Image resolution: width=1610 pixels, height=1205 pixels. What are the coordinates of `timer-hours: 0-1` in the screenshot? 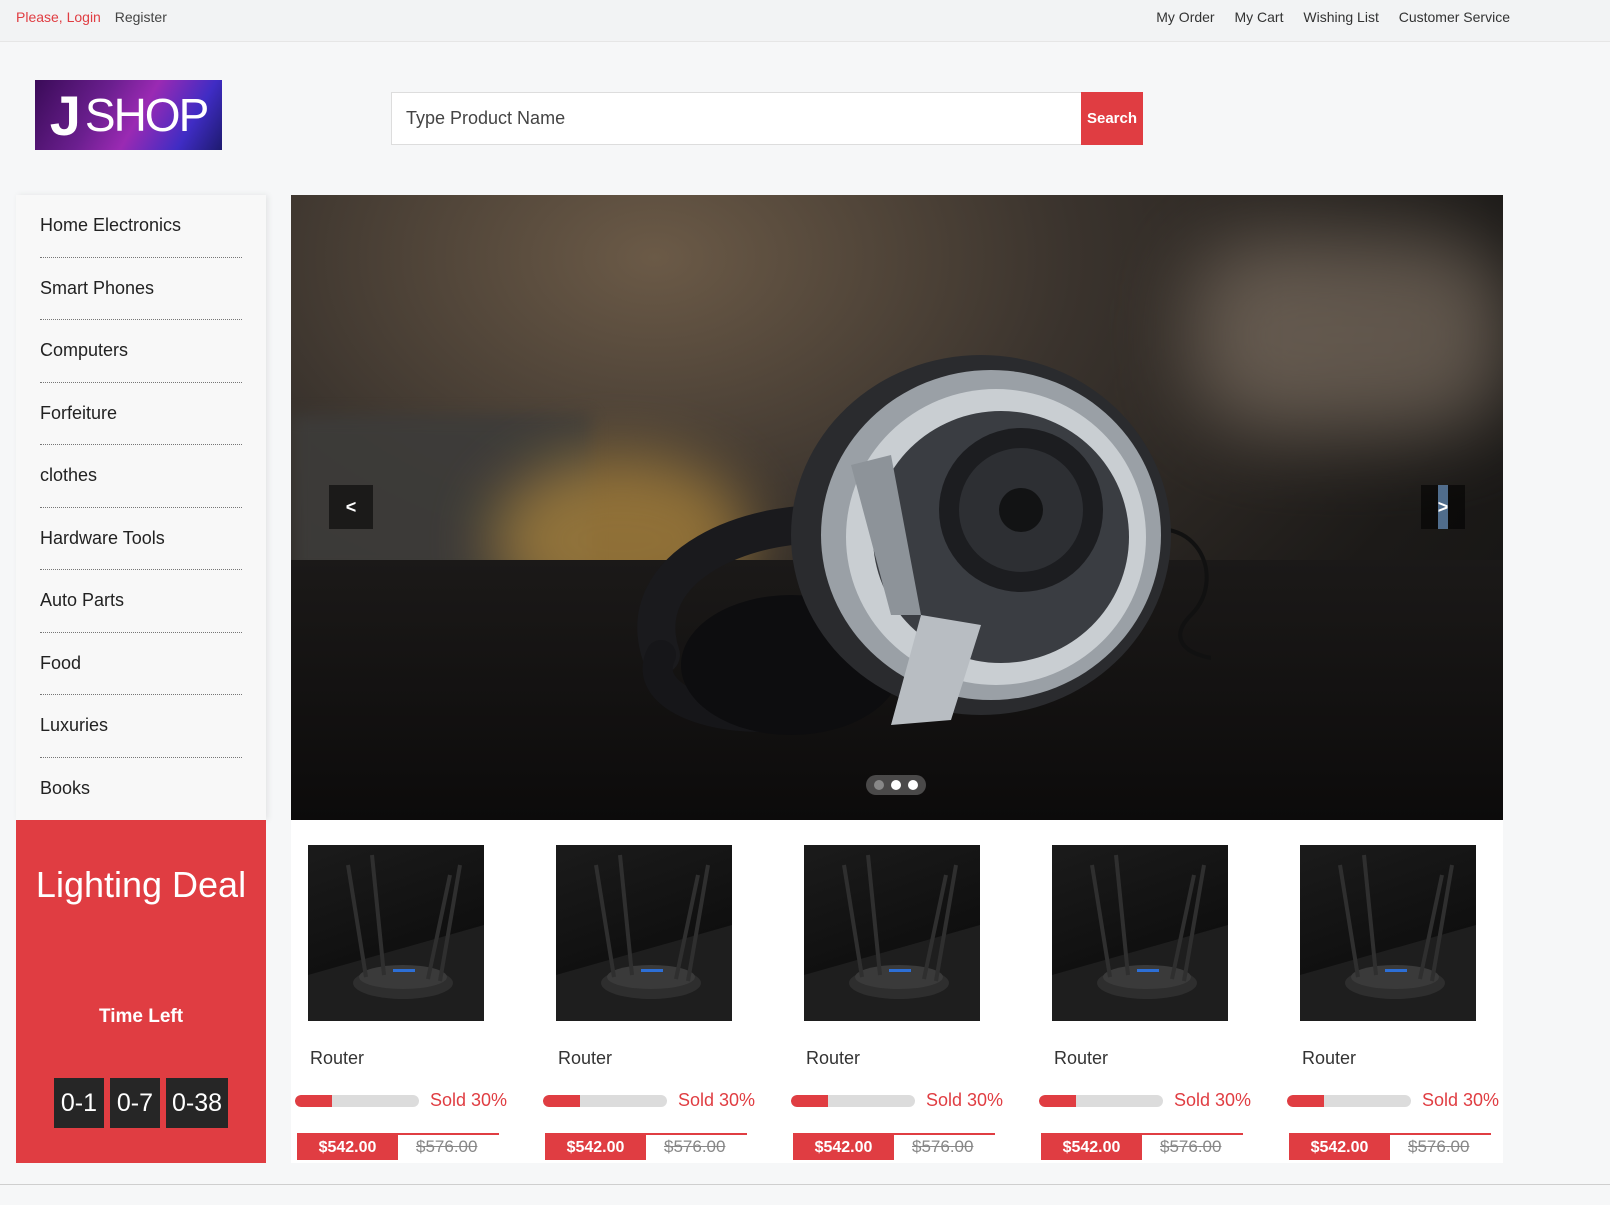 It's located at (78, 1103).